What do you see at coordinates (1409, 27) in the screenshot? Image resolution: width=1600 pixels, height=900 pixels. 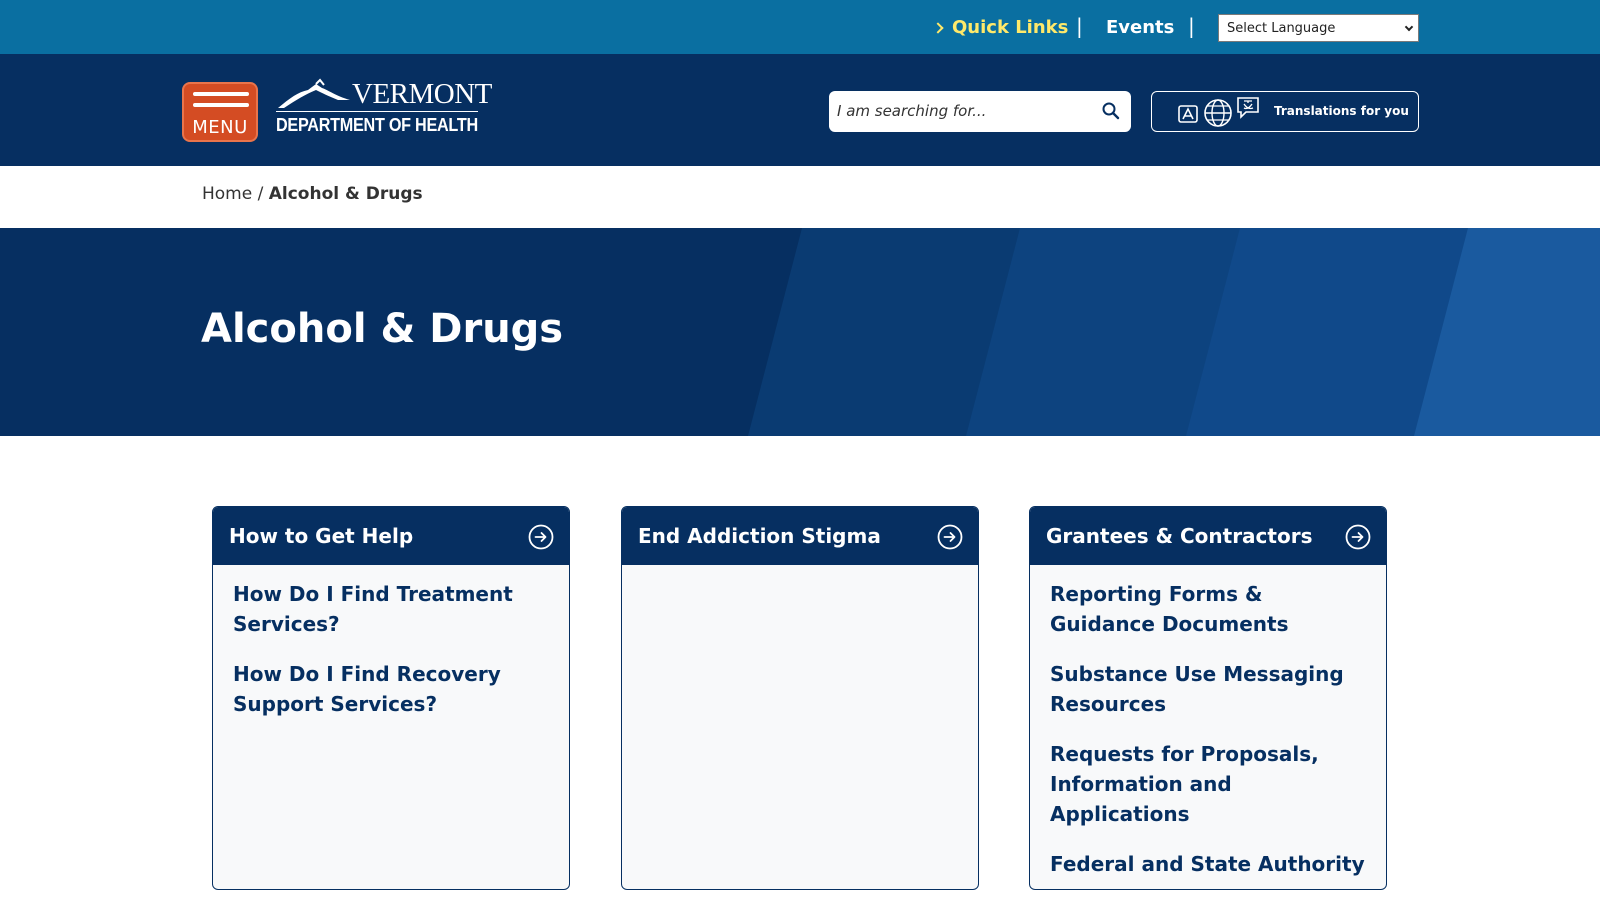 I see `chevron-down-icon` at bounding box center [1409, 27].